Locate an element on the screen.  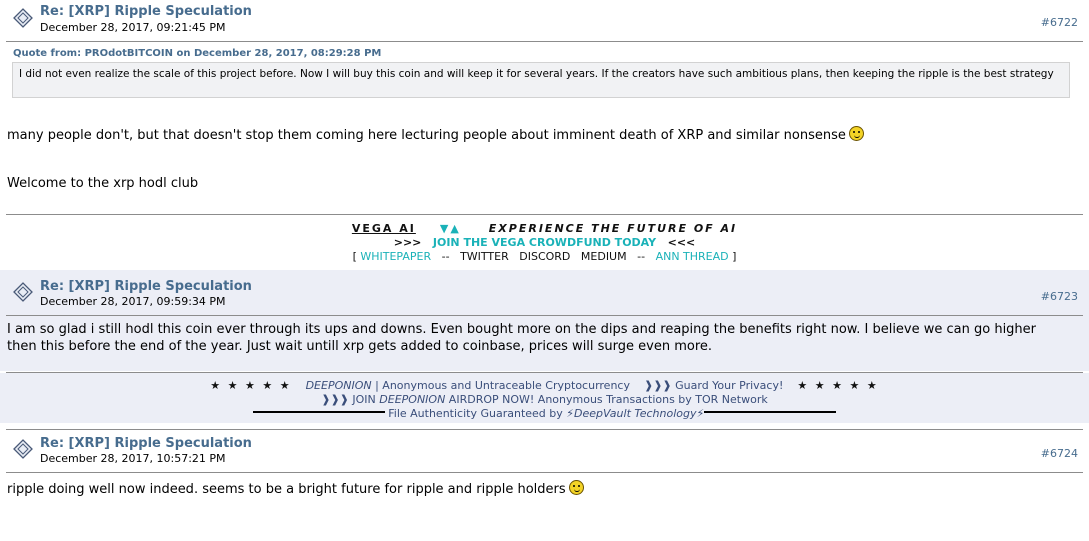
vega-arrows-icon: ▼▲ is located at coordinates (450, 228).